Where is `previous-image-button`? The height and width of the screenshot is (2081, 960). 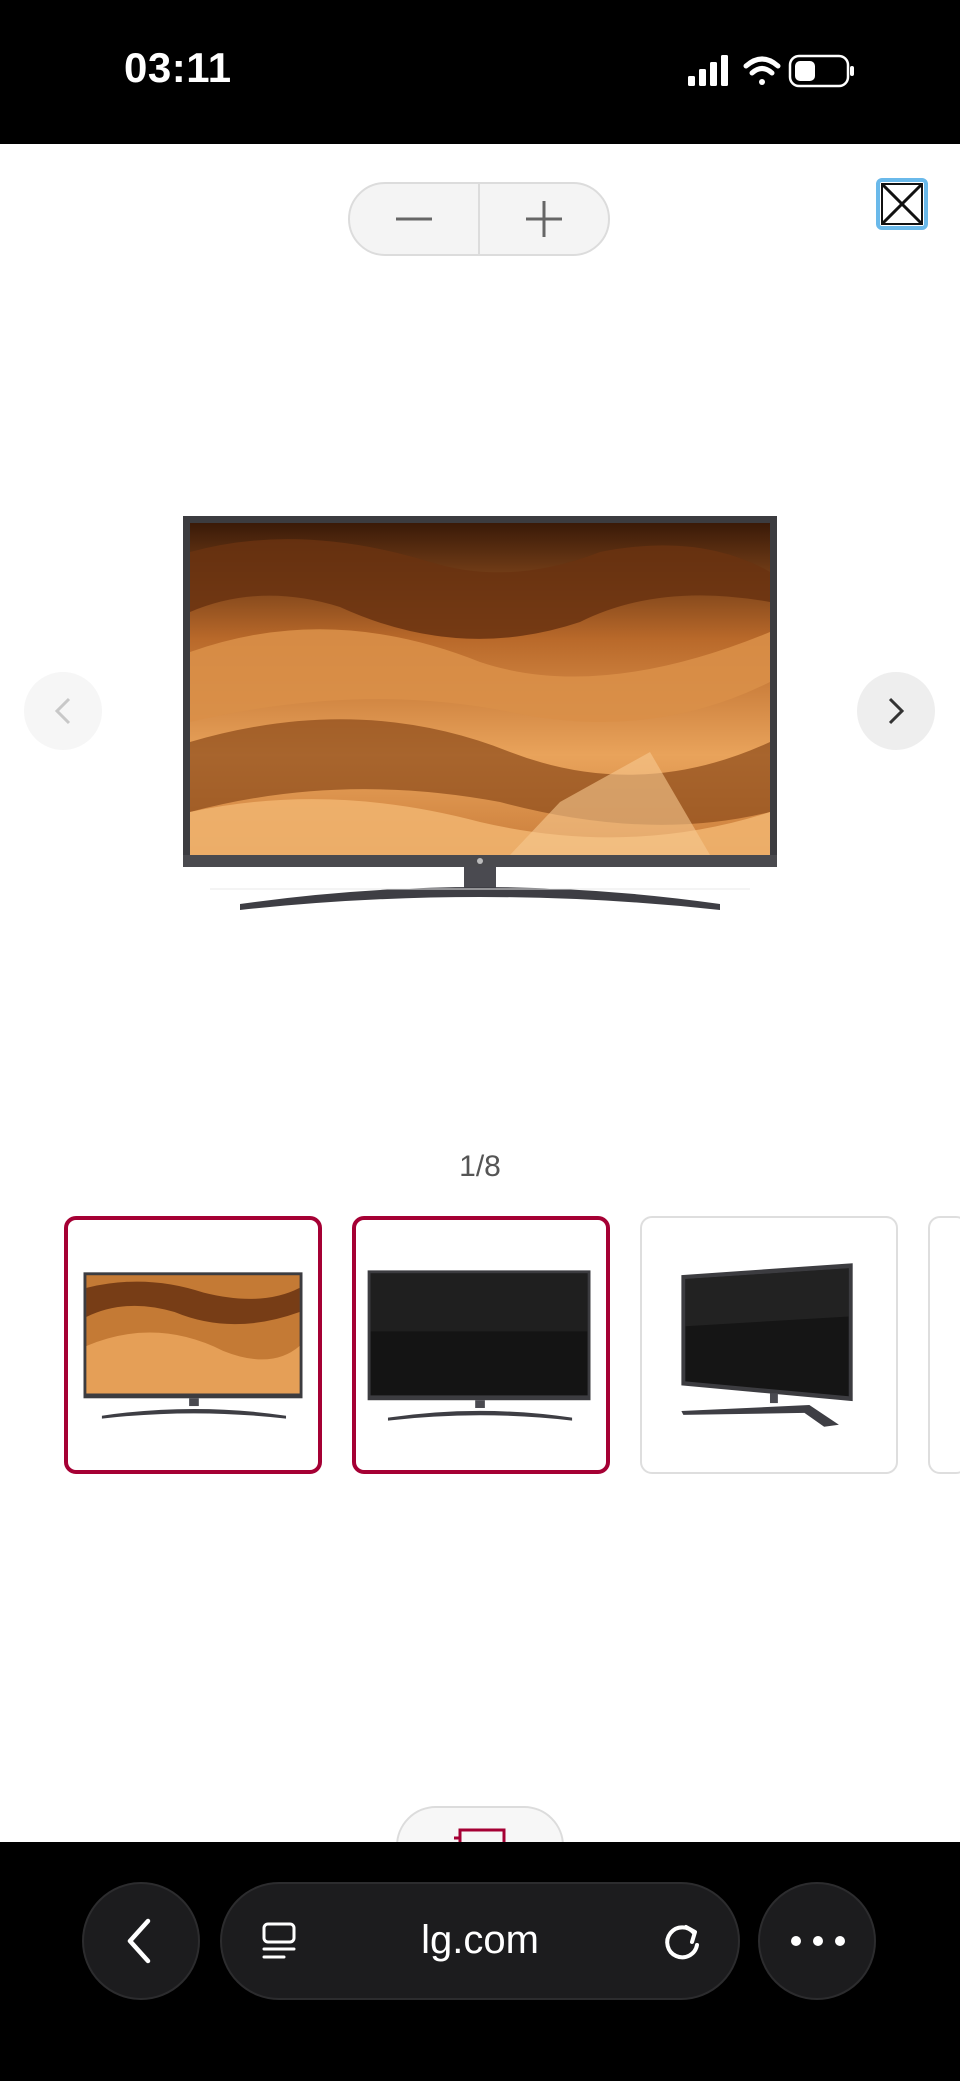
previous-image-button is located at coordinates (63, 711).